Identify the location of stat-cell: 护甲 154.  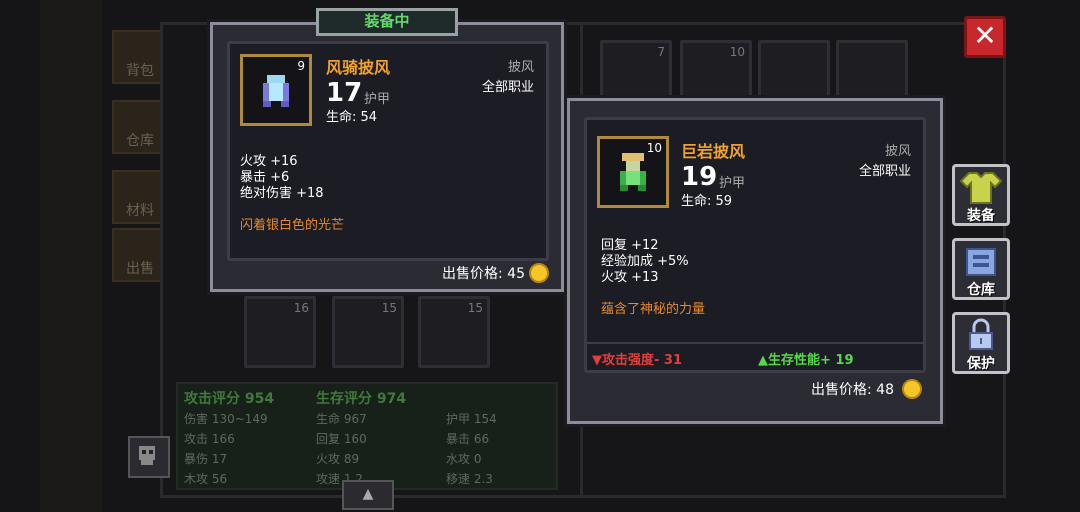
(471, 419).